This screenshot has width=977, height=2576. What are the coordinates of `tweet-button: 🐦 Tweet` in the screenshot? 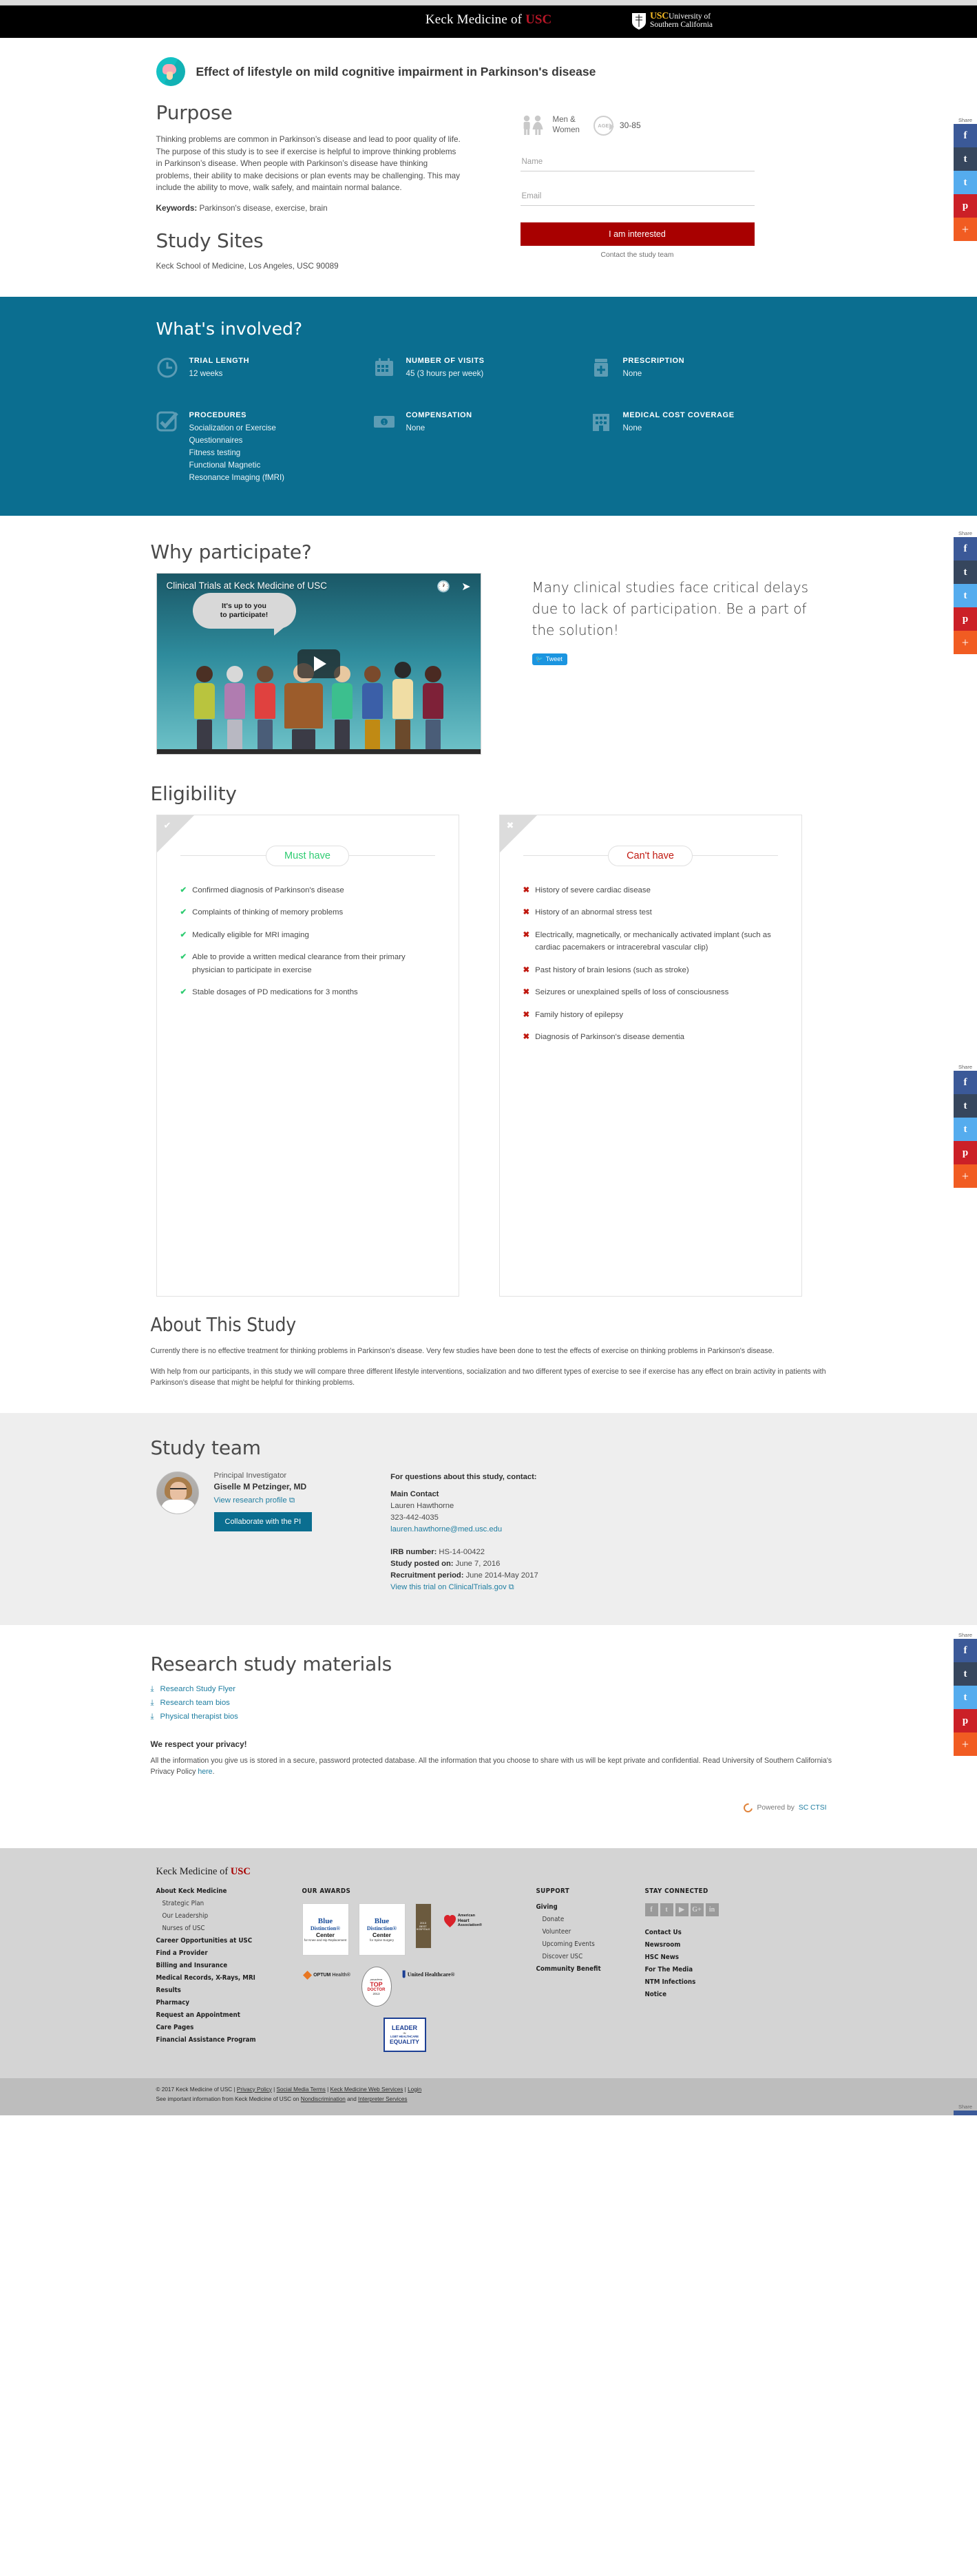 It's located at (549, 659).